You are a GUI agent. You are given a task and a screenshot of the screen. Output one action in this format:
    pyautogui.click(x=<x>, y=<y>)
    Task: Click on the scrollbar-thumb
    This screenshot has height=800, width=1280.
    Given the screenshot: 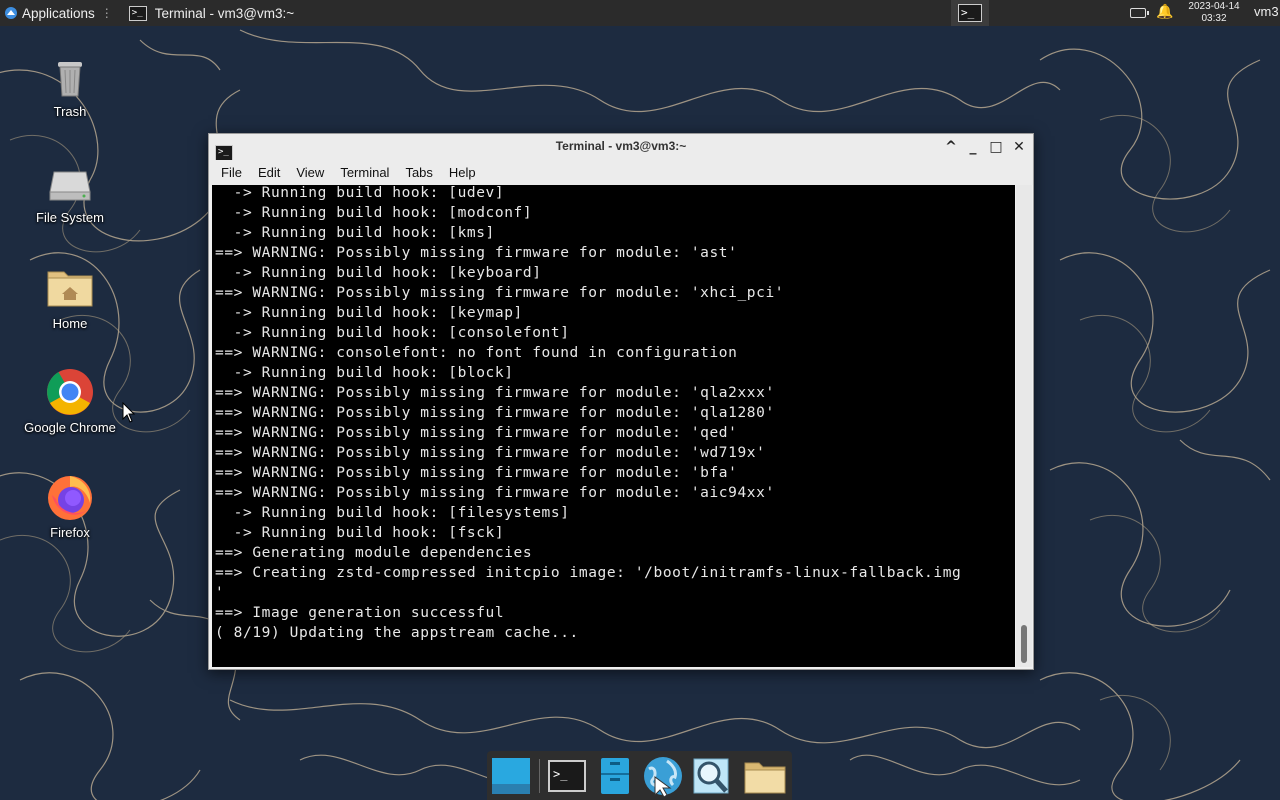 What is the action you would take?
    pyautogui.click(x=1024, y=644)
    